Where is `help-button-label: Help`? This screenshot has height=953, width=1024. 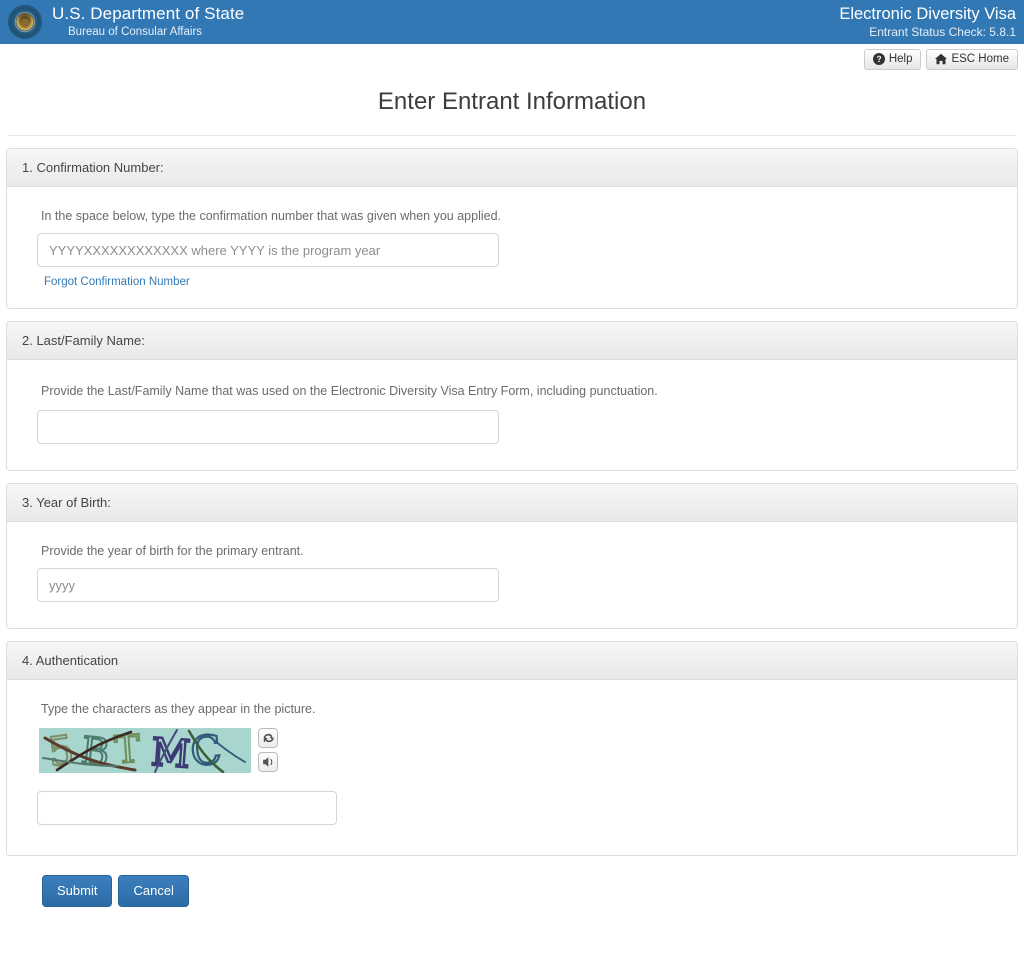 help-button-label: Help is located at coordinates (900, 58).